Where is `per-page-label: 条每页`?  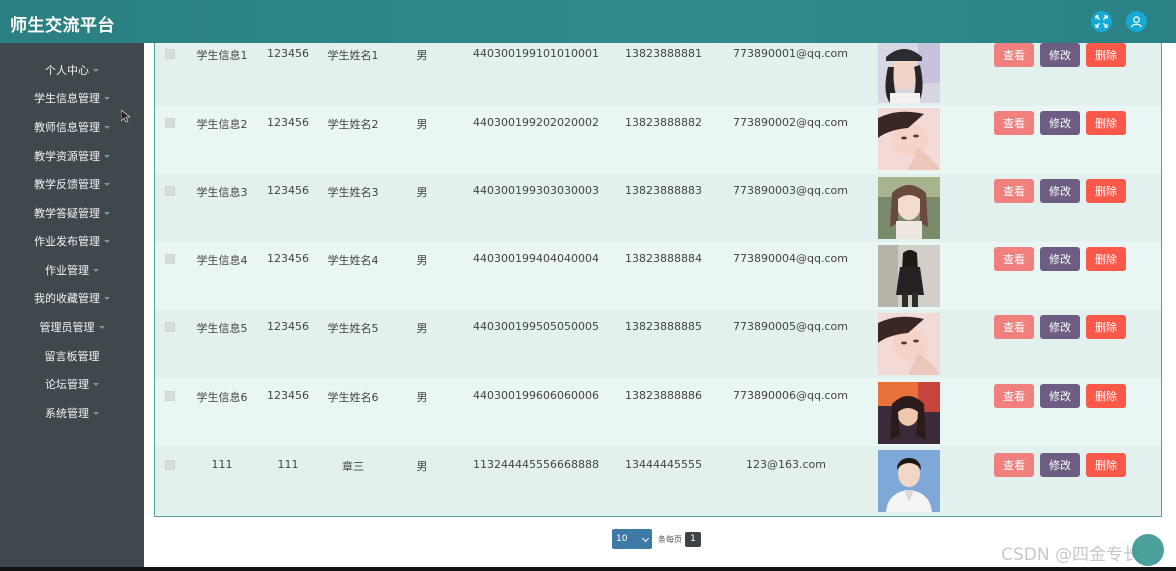
per-page-label: 条每页 is located at coordinates (670, 539).